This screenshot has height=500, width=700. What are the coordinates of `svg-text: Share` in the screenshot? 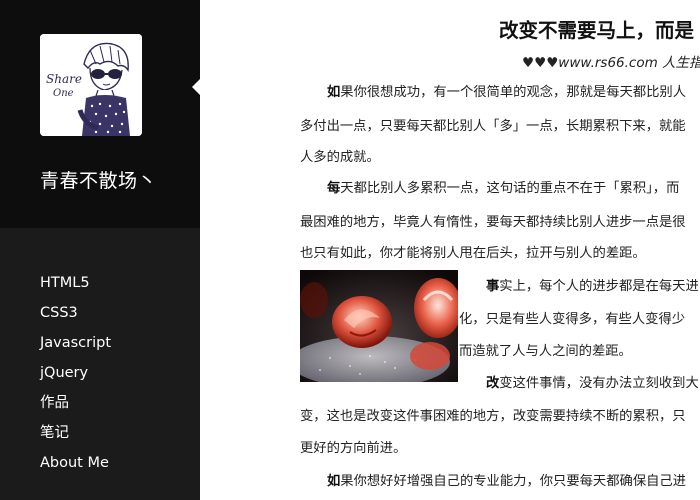 It's located at (64, 79).